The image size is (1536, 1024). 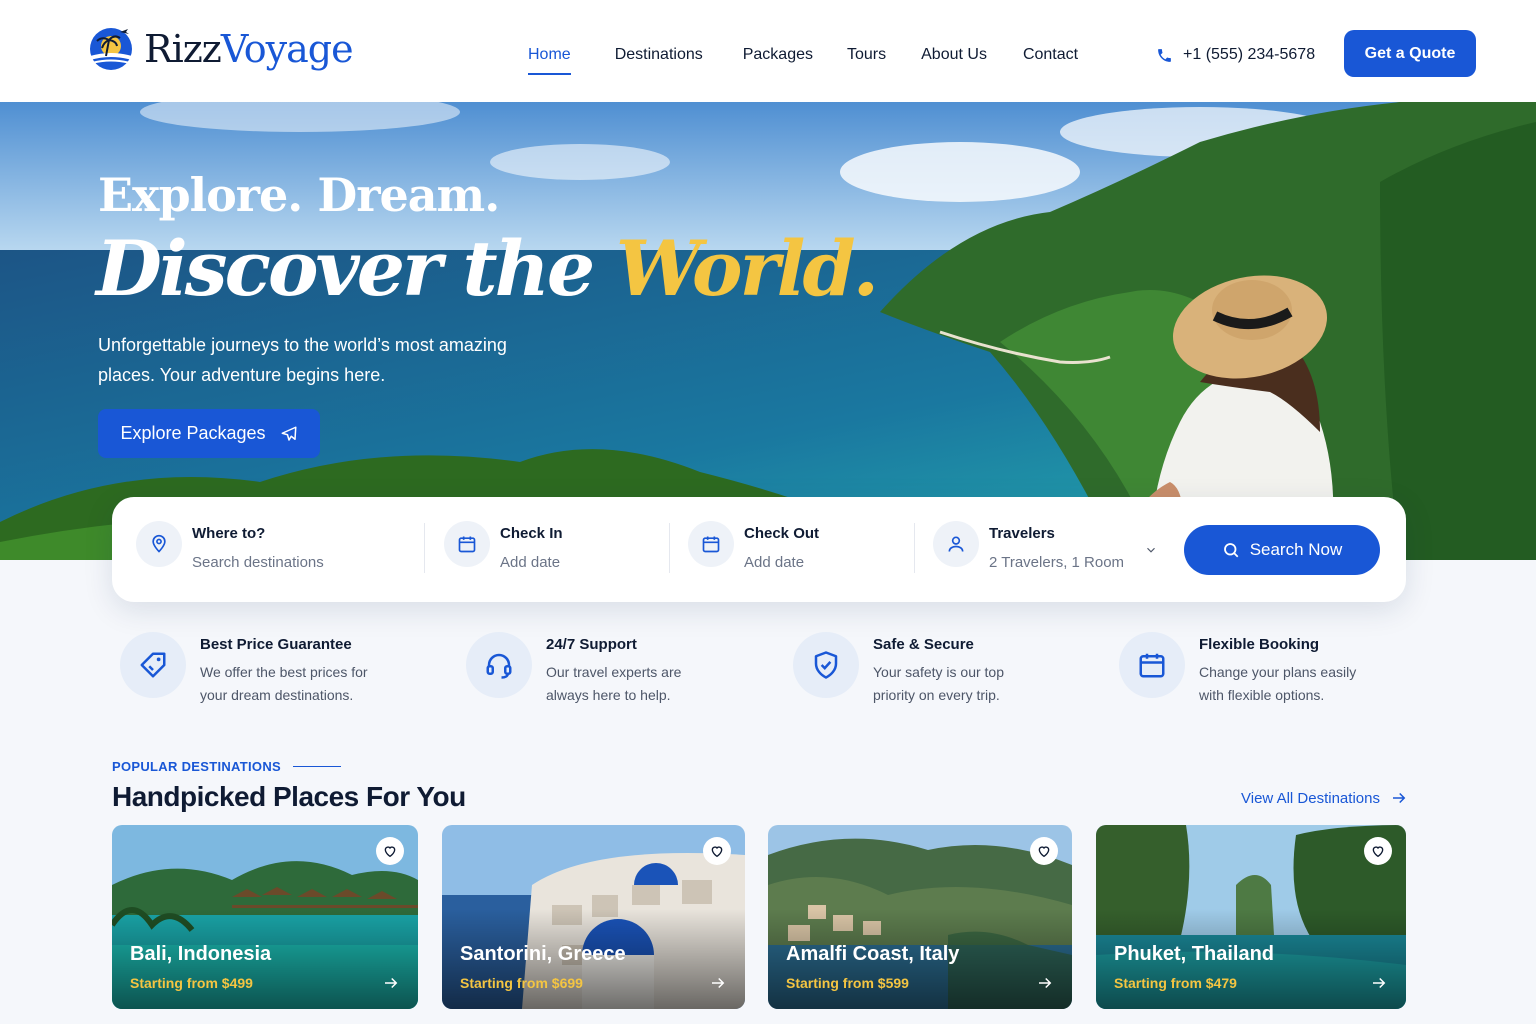 What do you see at coordinates (356, 268) in the screenshot?
I see `hero-heading-white: Discover the` at bounding box center [356, 268].